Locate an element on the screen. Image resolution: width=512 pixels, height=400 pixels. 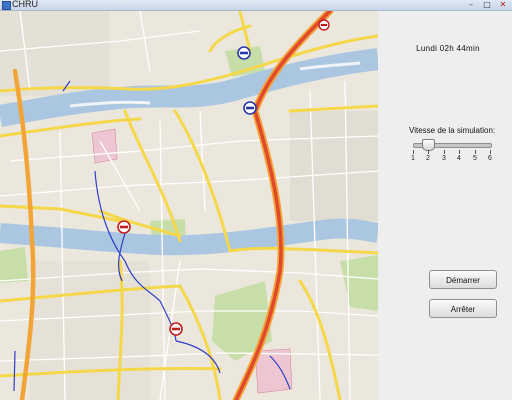
close-button: ✕ is located at coordinates (503, 4).